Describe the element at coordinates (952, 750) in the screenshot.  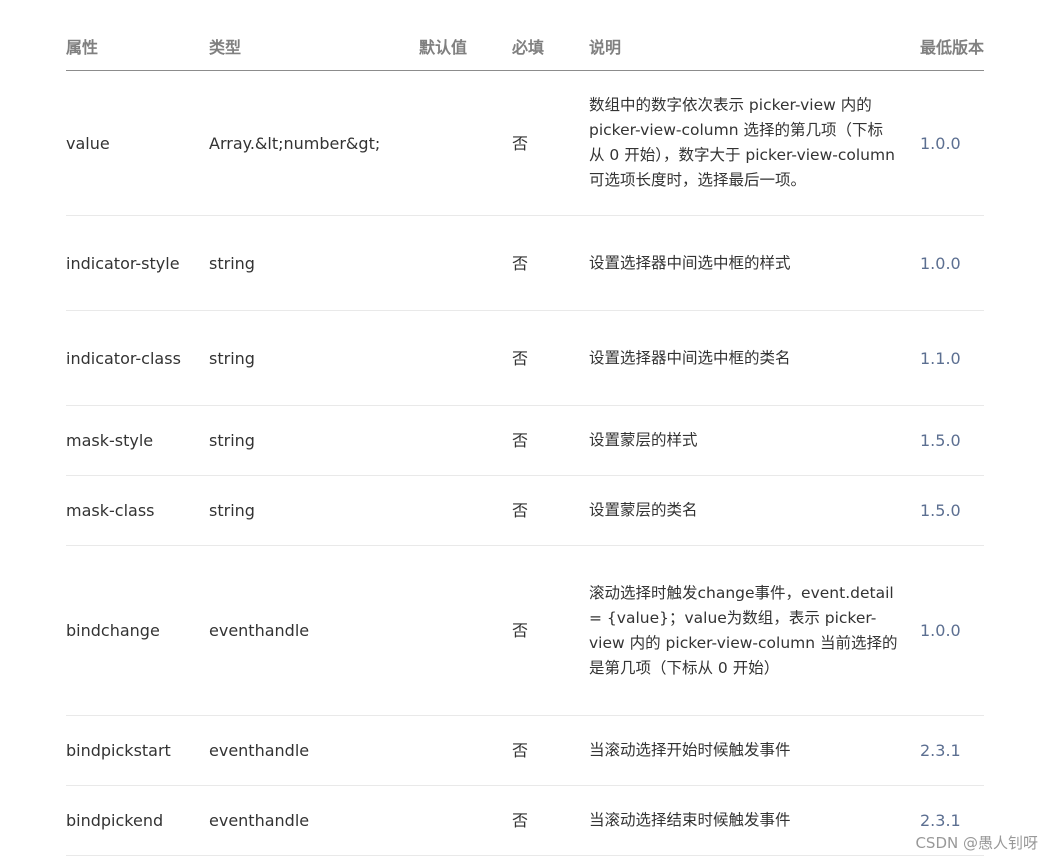
I see `cell-version: 2.3.1` at that location.